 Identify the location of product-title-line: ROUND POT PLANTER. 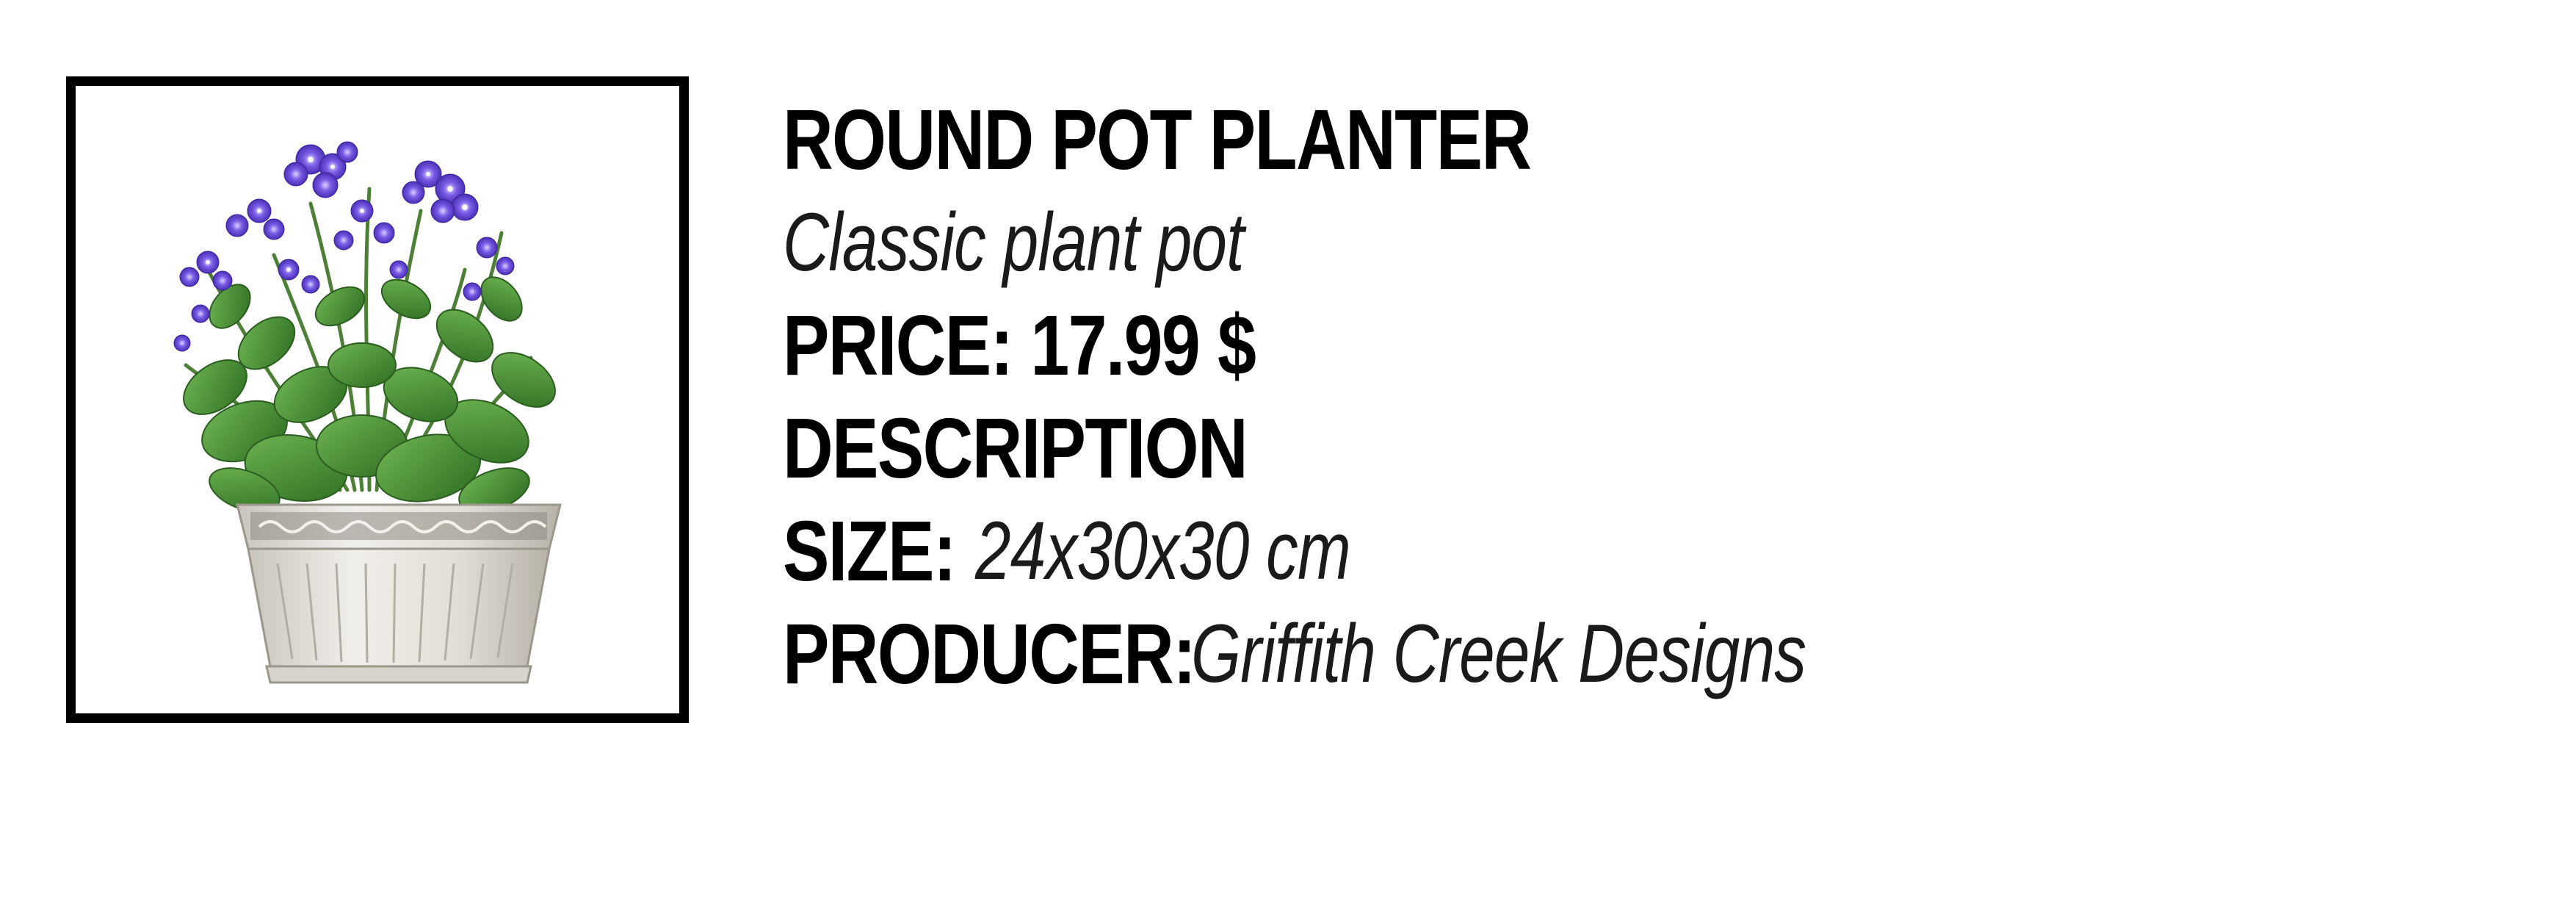
(1627, 139).